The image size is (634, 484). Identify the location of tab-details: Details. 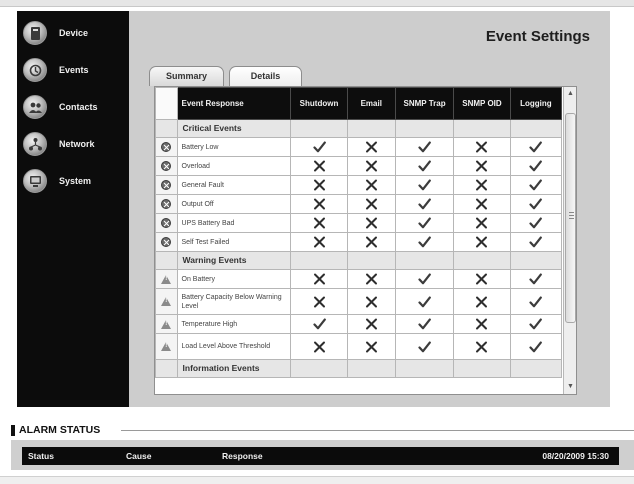
(265, 76).